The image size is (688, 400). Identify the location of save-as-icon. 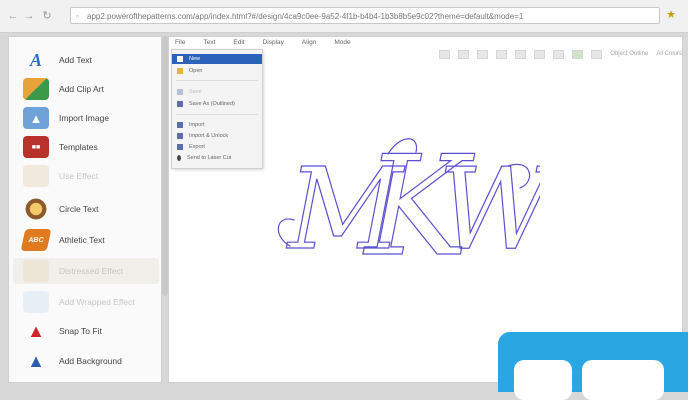
(180, 104).